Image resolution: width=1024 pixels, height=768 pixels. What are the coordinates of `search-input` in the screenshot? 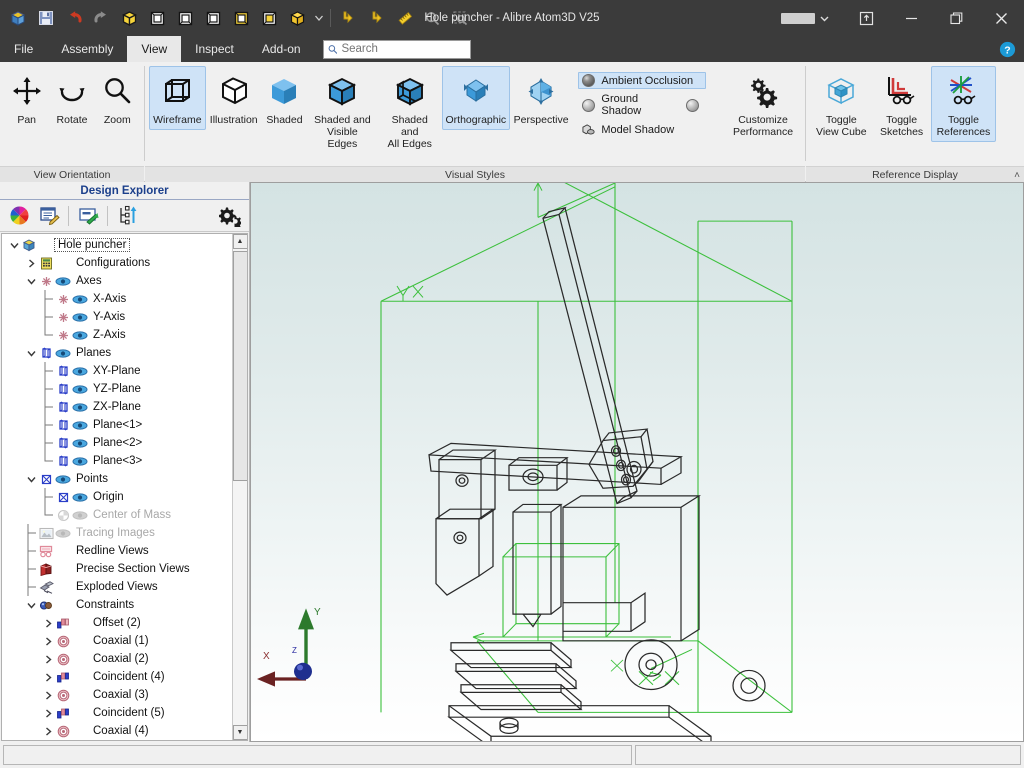 It's located at (403, 49).